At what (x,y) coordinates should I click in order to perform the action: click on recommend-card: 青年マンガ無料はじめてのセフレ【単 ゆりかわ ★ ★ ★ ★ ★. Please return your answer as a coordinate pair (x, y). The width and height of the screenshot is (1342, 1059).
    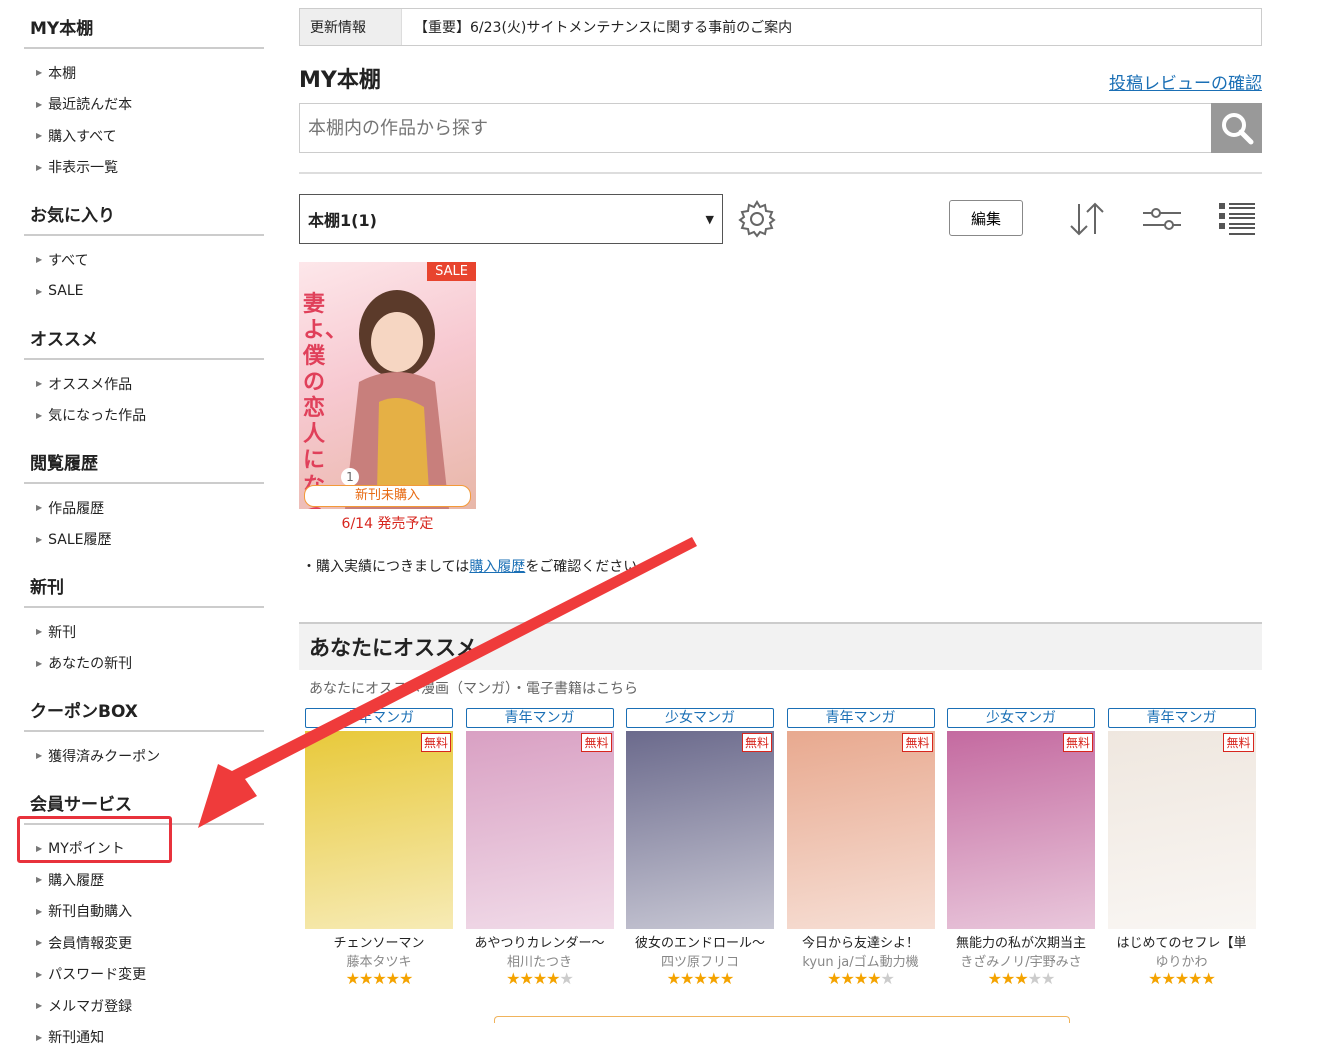
    Looking at the image, I should click on (1181, 848).